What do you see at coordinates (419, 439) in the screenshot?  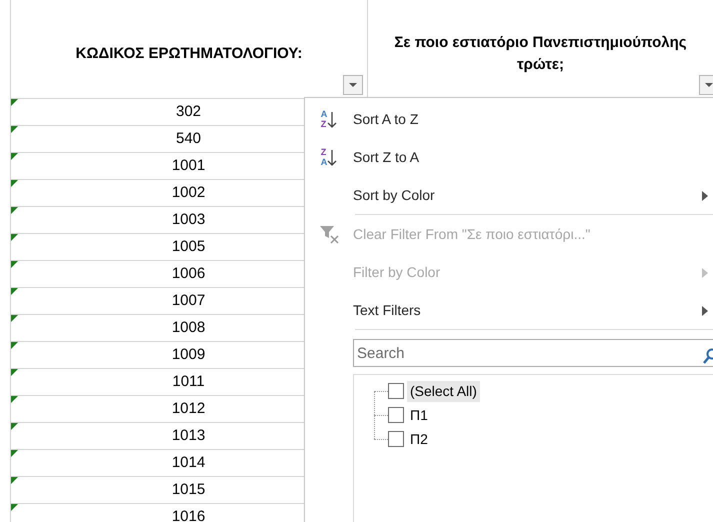 I see `value-label: Π2` at bounding box center [419, 439].